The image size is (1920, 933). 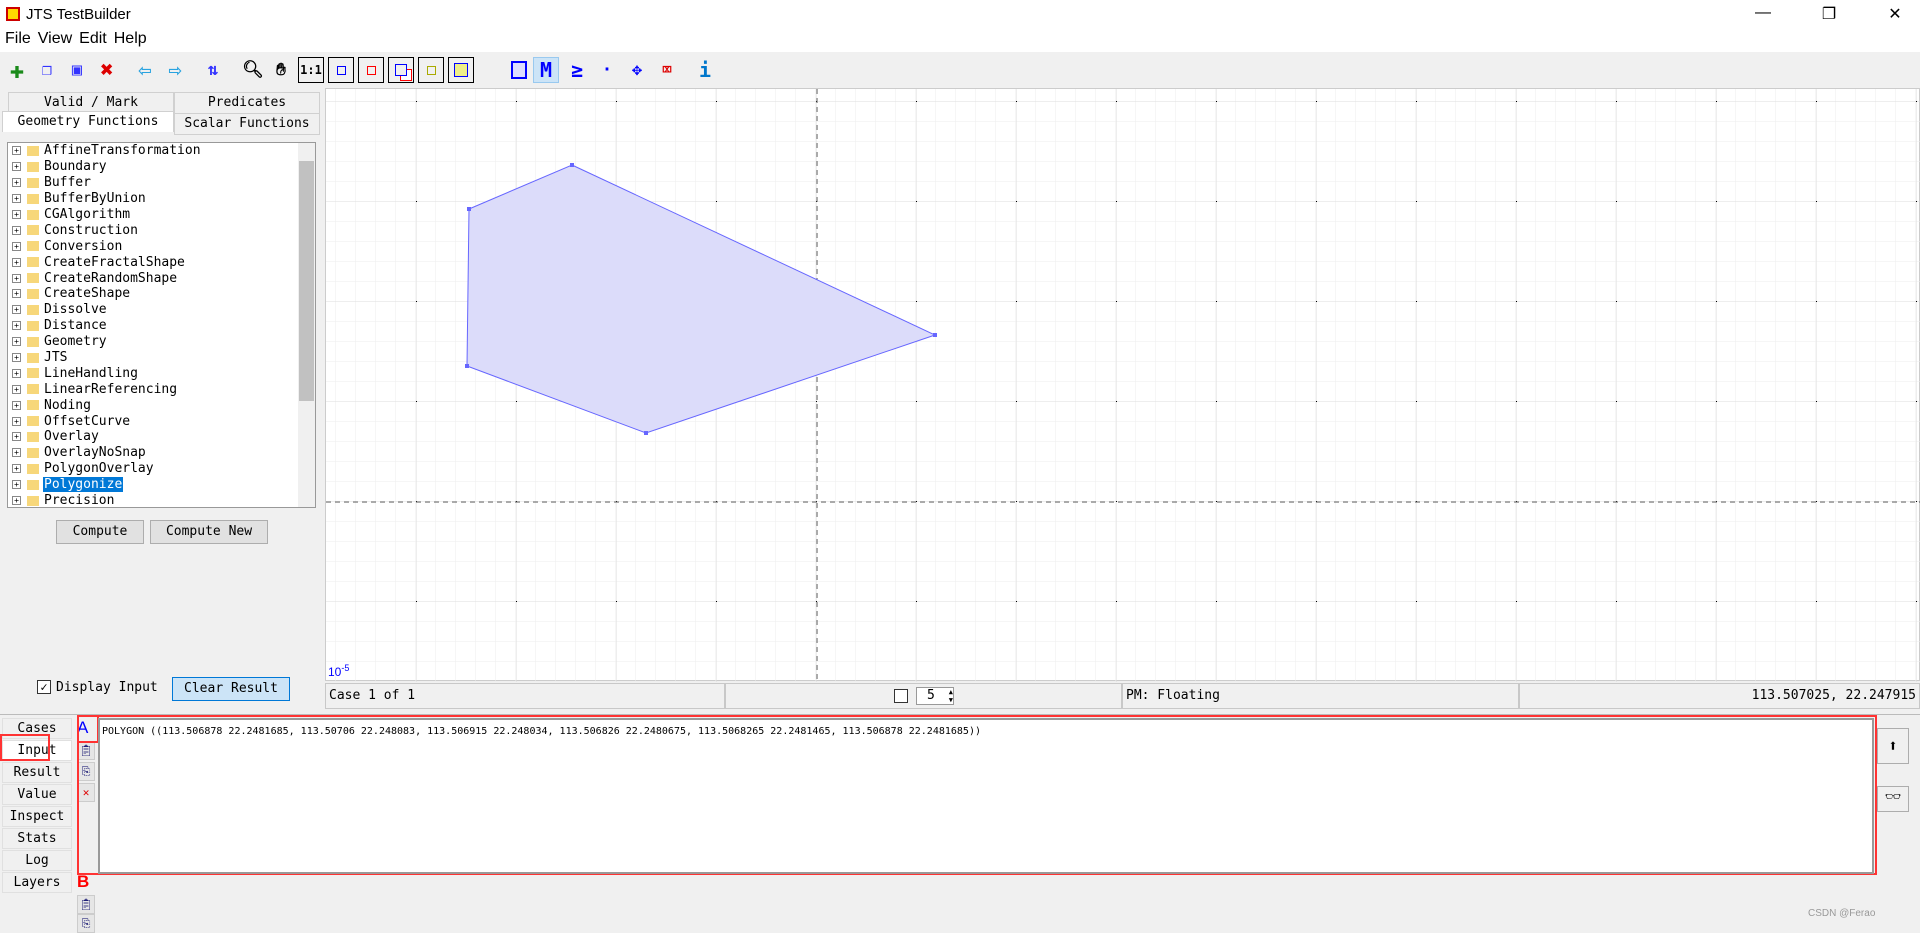 I want to click on menu-file: File, so click(x=18, y=38).